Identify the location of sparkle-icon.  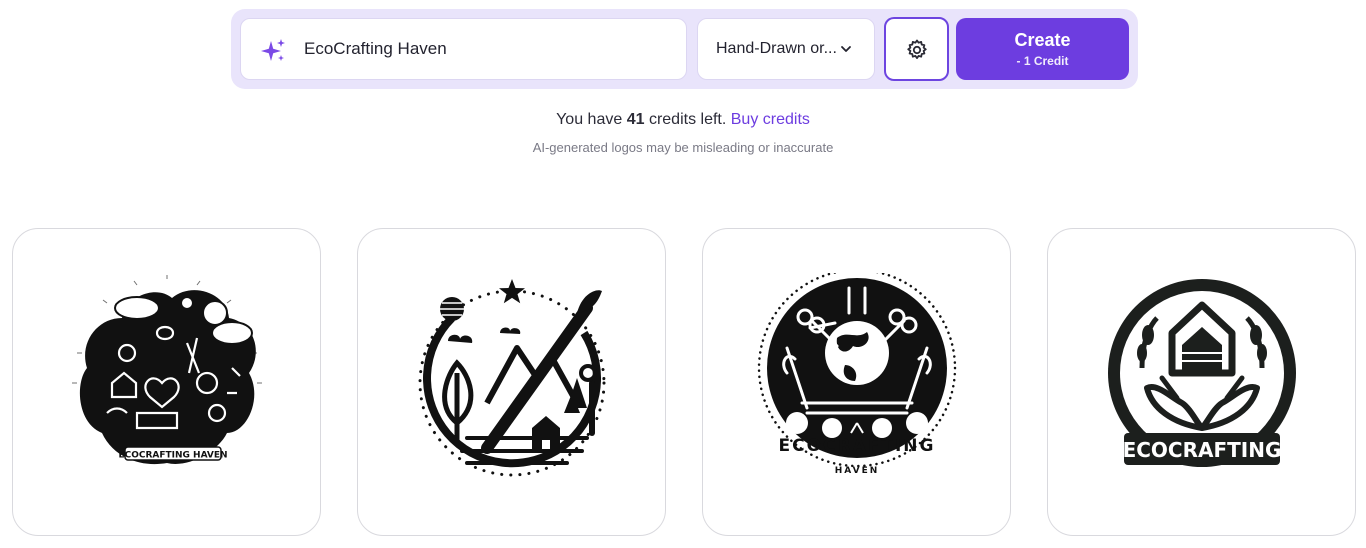
(273, 50).